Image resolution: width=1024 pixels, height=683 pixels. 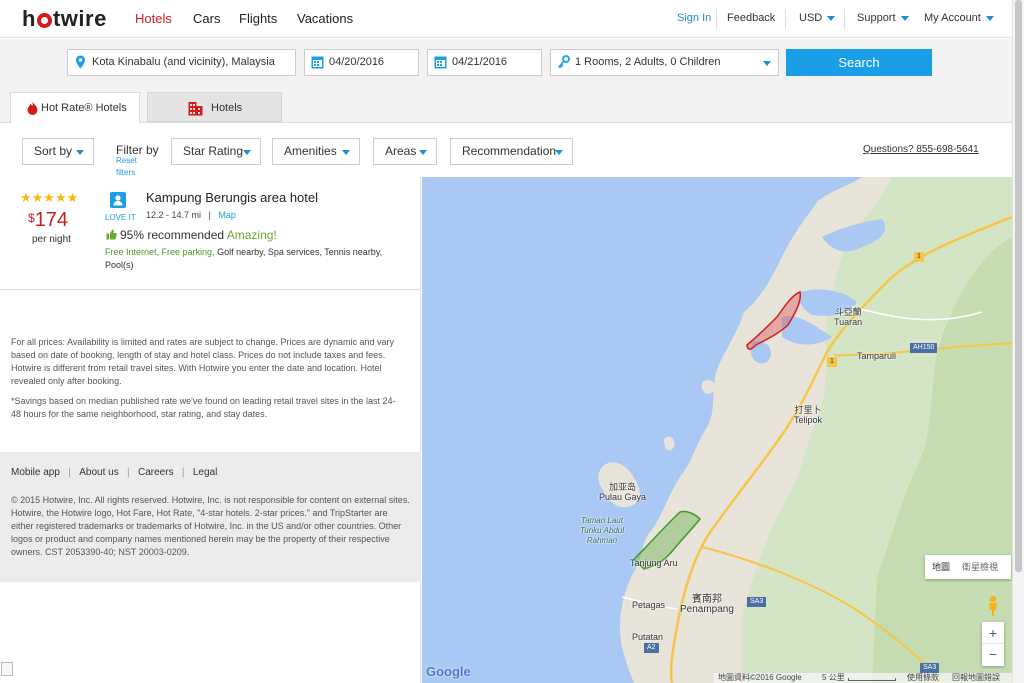 I want to click on map-label-route-1: 1, so click(x=919, y=257).